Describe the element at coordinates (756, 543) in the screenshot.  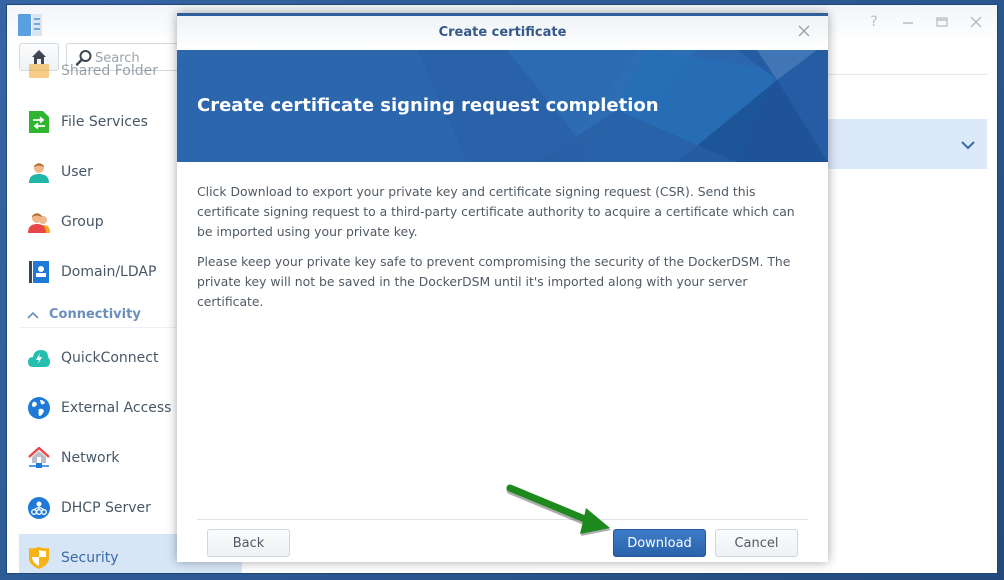
I see `cancel-button: Cancel` at that location.